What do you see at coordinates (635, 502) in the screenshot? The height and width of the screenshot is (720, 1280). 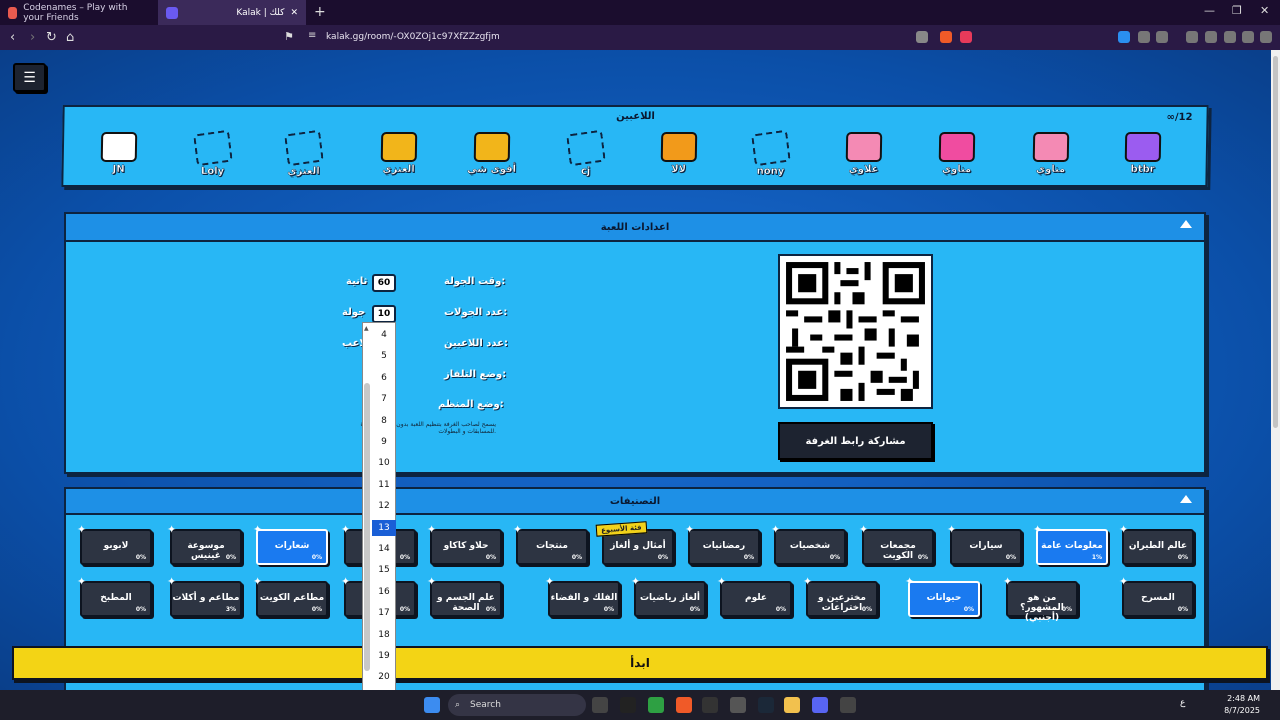 I see `categories-header: التصنيفات` at bounding box center [635, 502].